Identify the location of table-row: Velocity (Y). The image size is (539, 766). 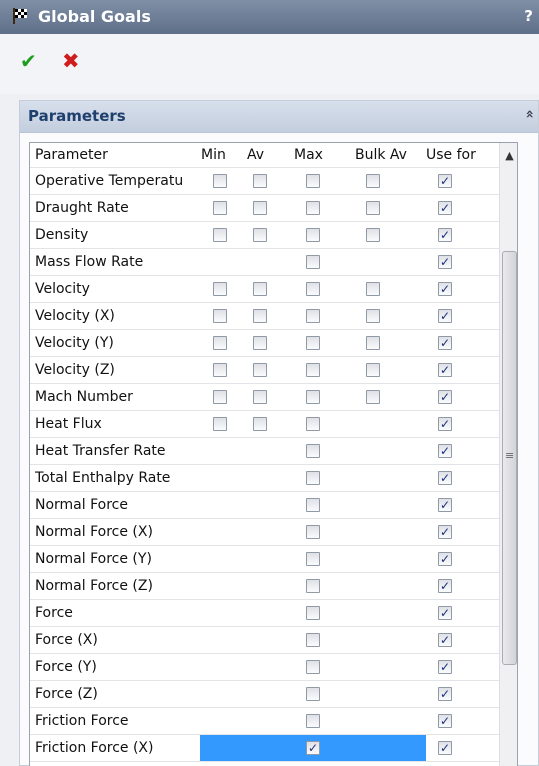
(264, 343).